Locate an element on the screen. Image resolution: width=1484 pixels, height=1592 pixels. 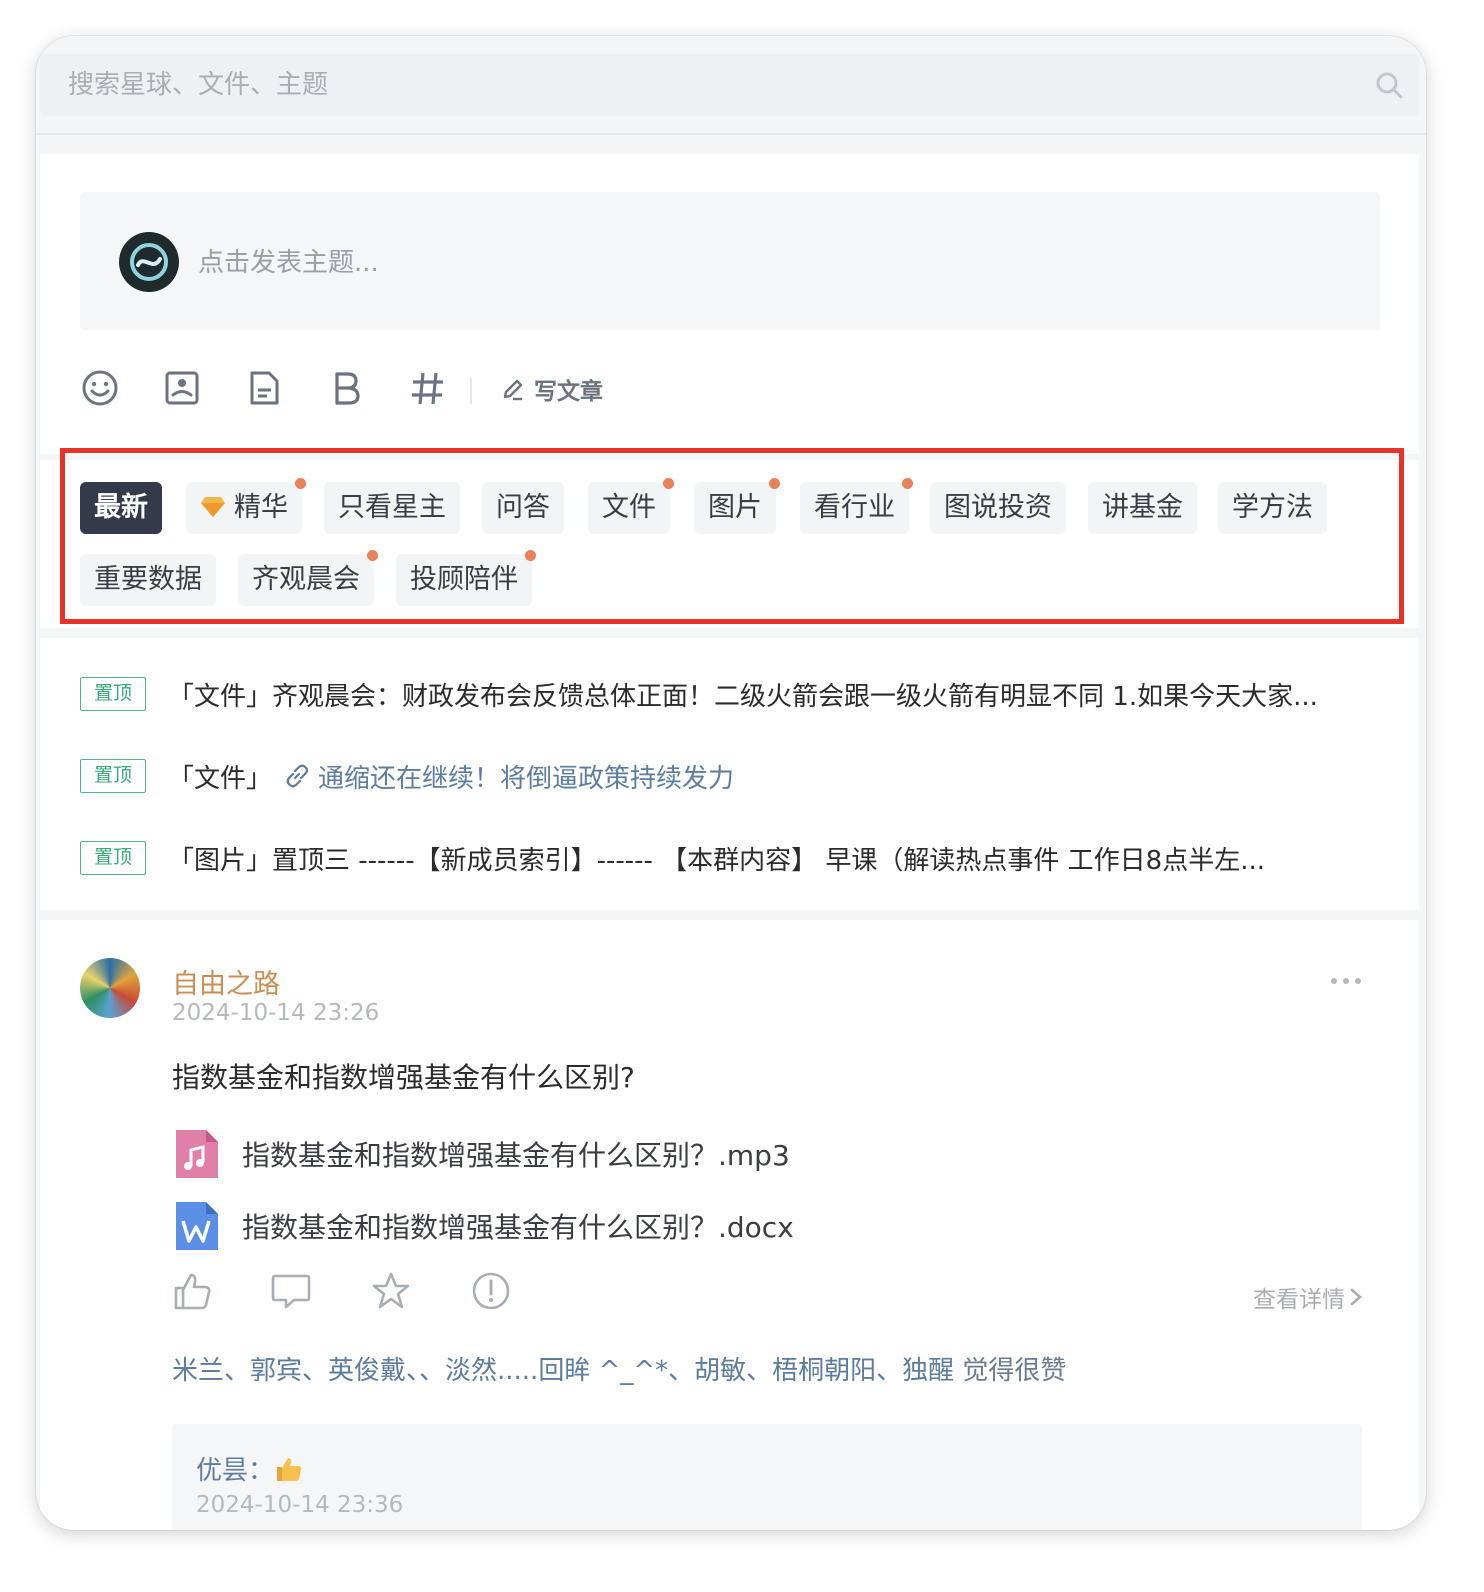
tab-label: 文件 is located at coordinates (629, 507).